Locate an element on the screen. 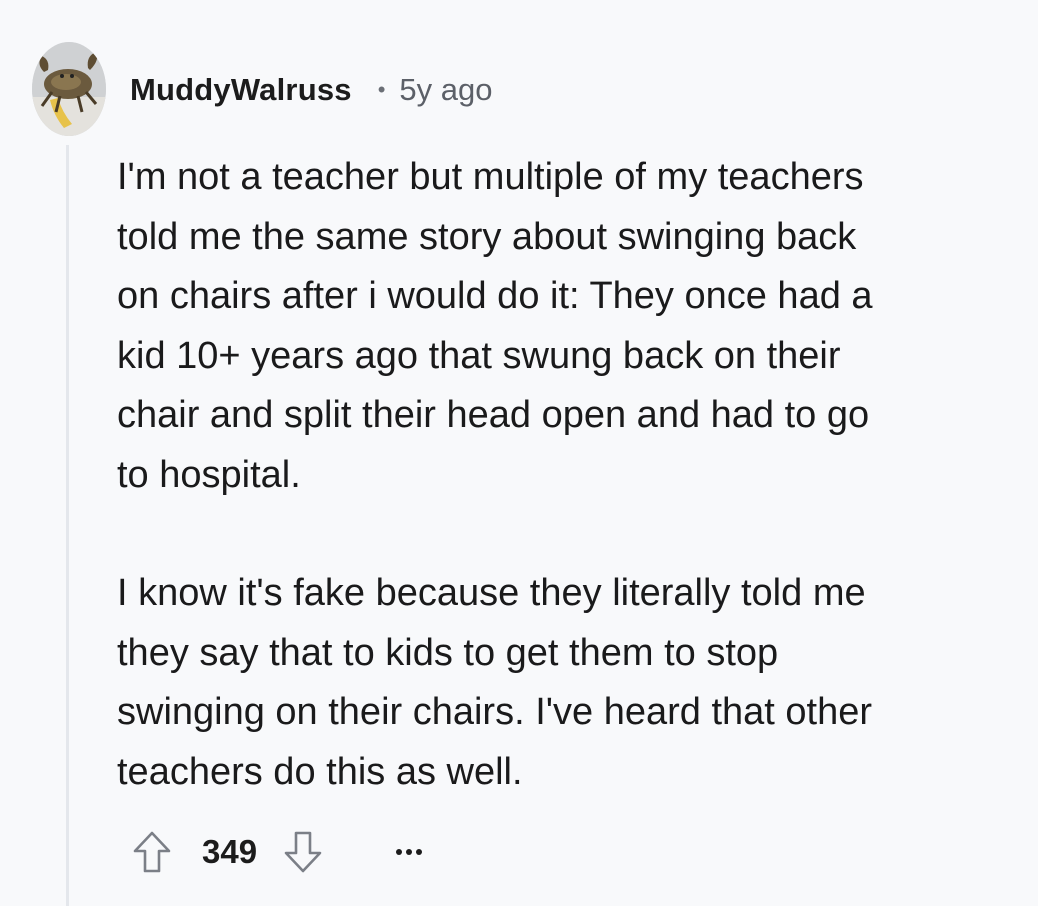  comment-header: MuddyWalruss • 5y ago is located at coordinates (311, 90).